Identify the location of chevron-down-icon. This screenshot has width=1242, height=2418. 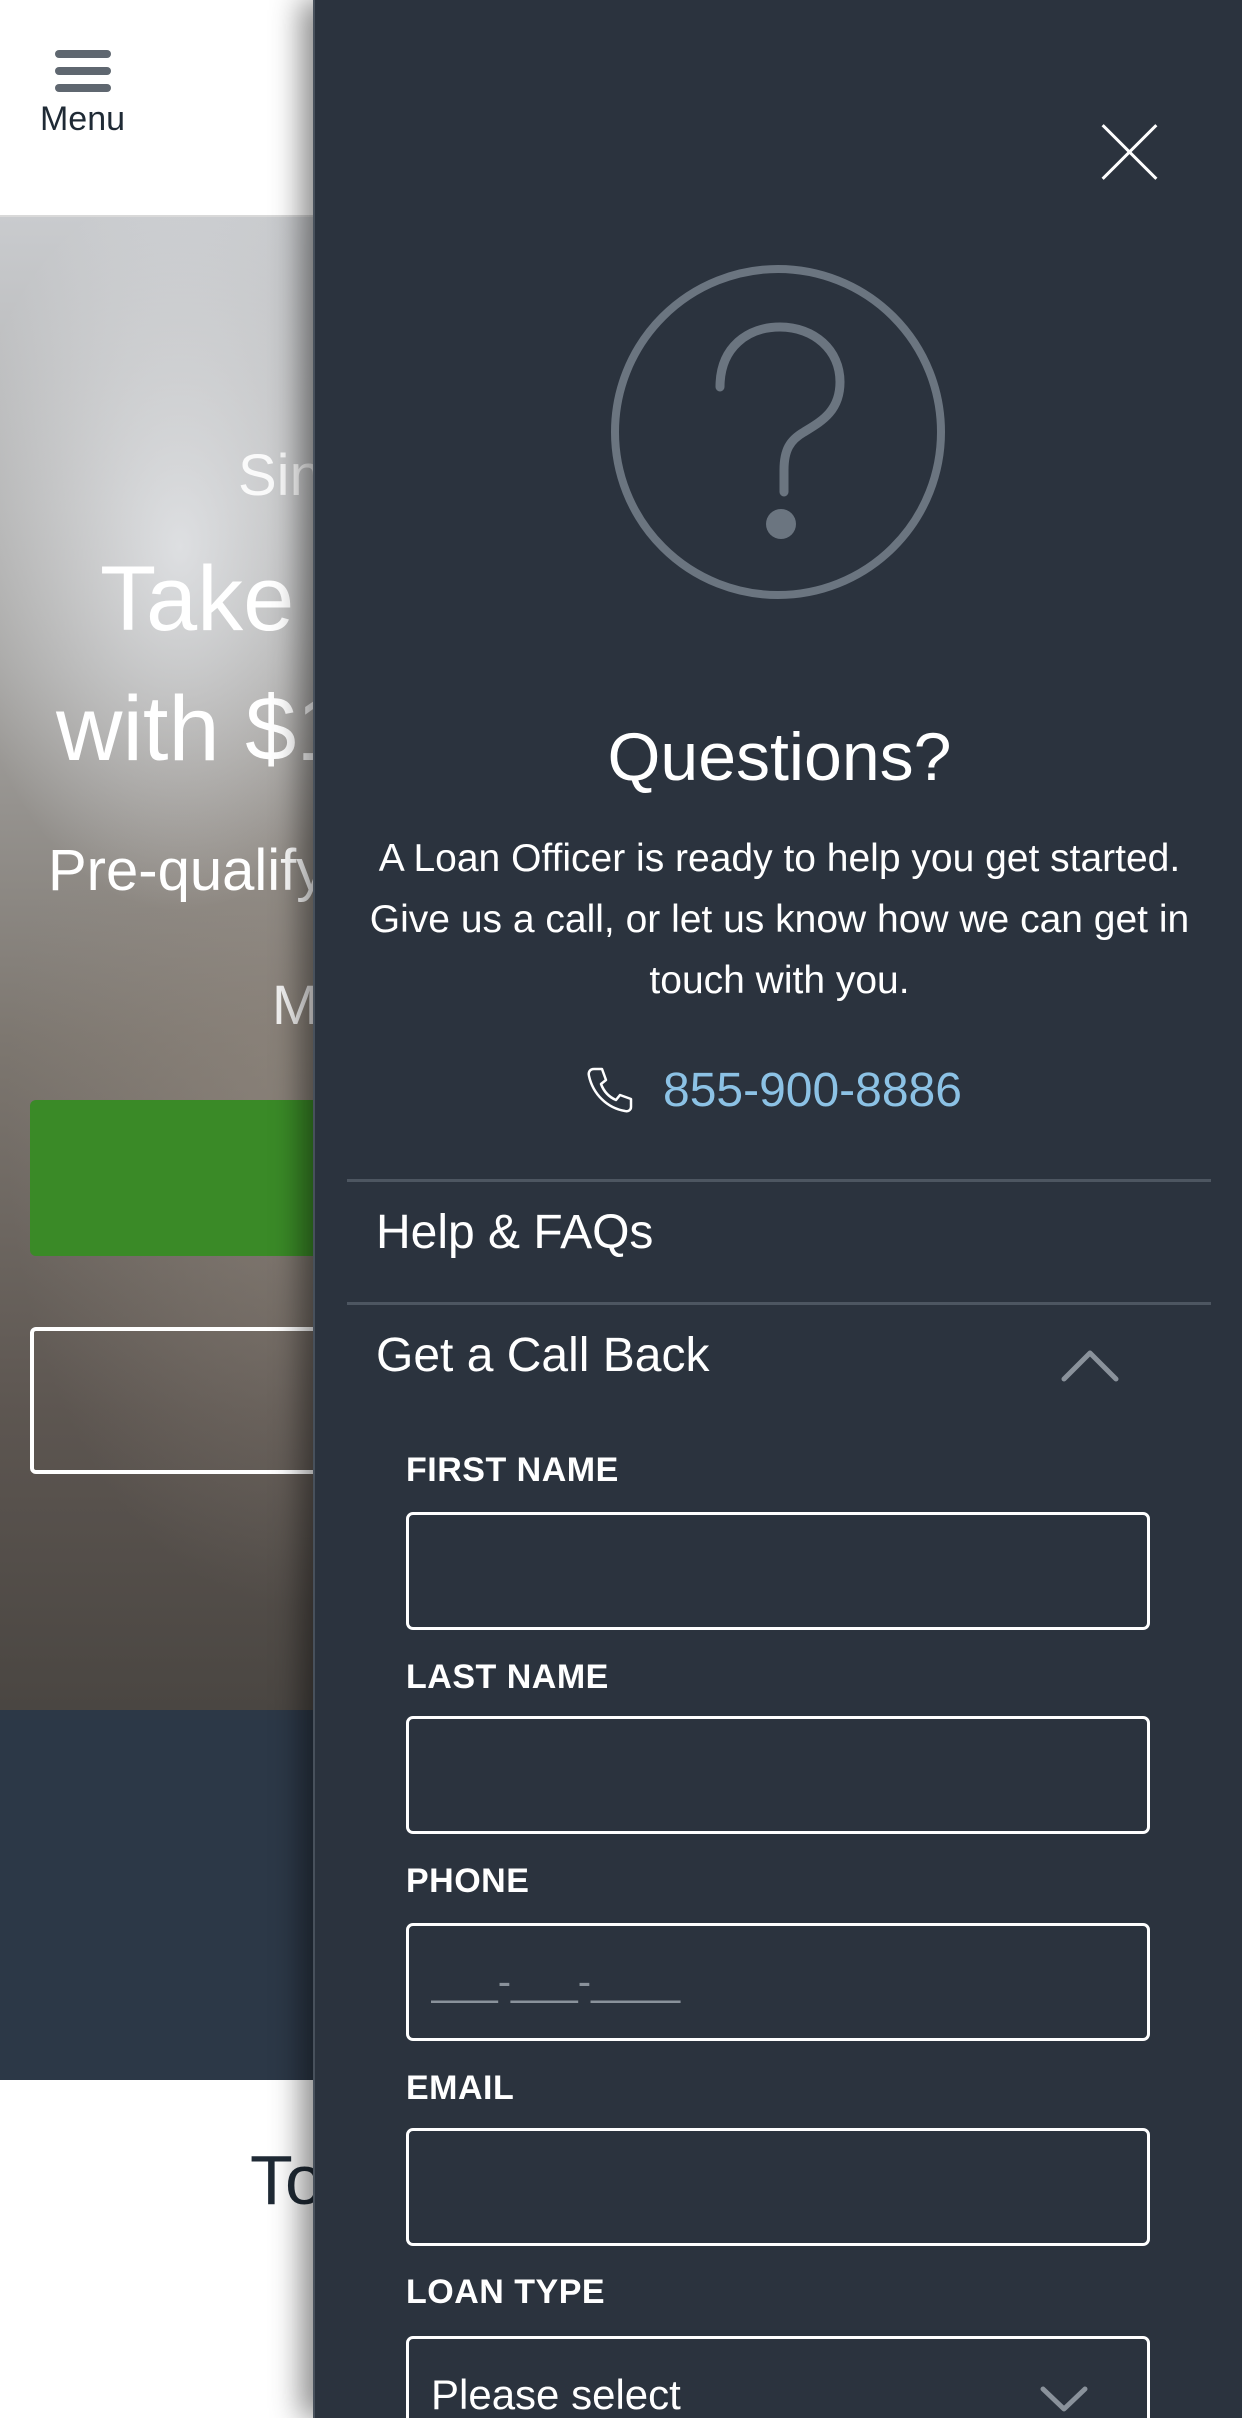
(1064, 2399).